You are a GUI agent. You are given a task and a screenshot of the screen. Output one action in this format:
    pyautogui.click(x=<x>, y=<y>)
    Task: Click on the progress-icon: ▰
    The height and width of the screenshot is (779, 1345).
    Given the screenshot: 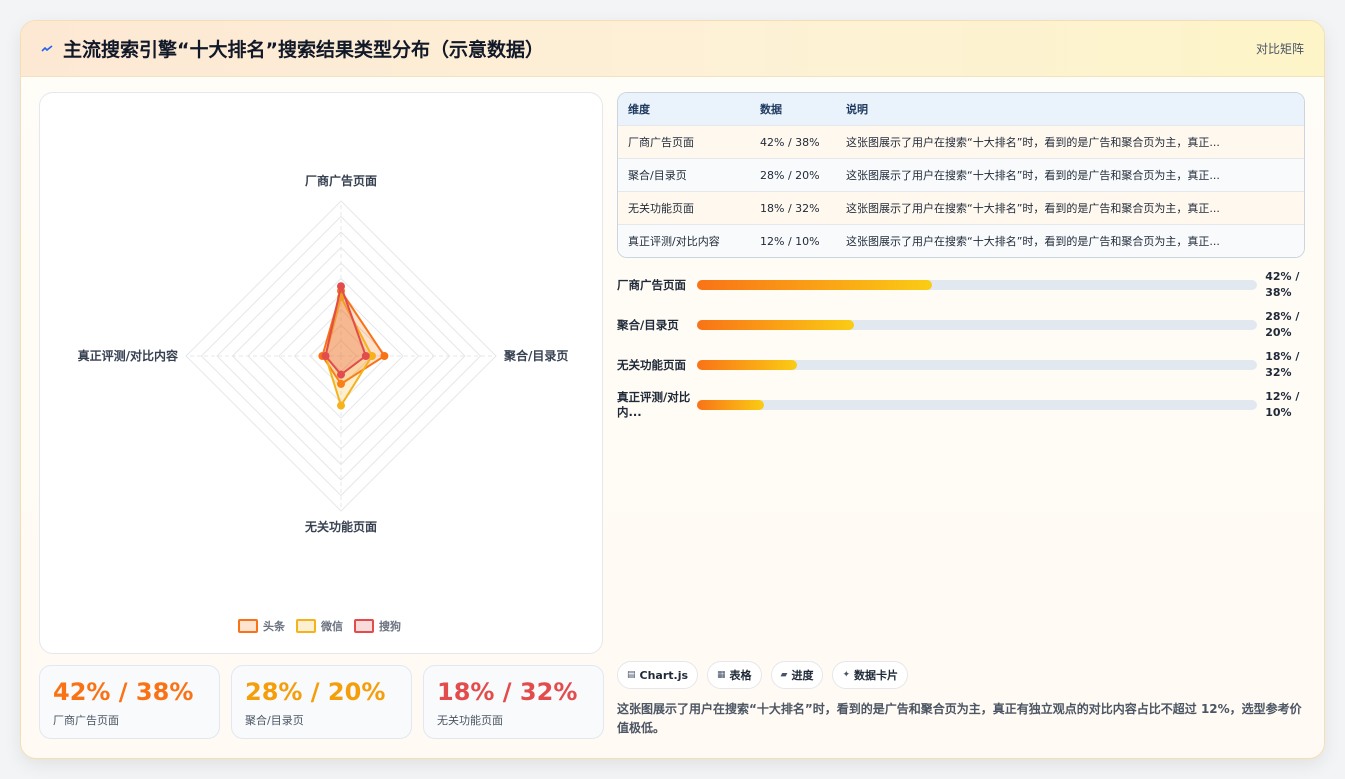 What is the action you would take?
    pyautogui.click(x=784, y=675)
    